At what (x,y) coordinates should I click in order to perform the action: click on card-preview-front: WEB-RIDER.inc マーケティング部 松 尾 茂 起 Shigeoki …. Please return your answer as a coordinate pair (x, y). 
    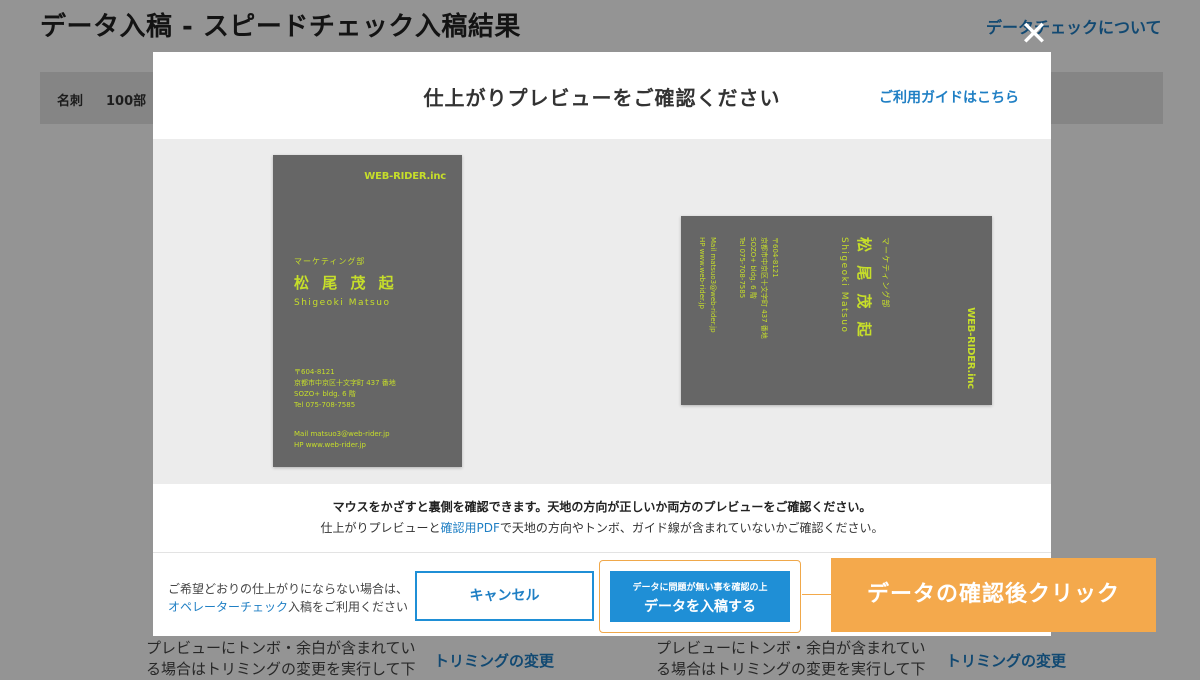
    Looking at the image, I should click on (367, 311).